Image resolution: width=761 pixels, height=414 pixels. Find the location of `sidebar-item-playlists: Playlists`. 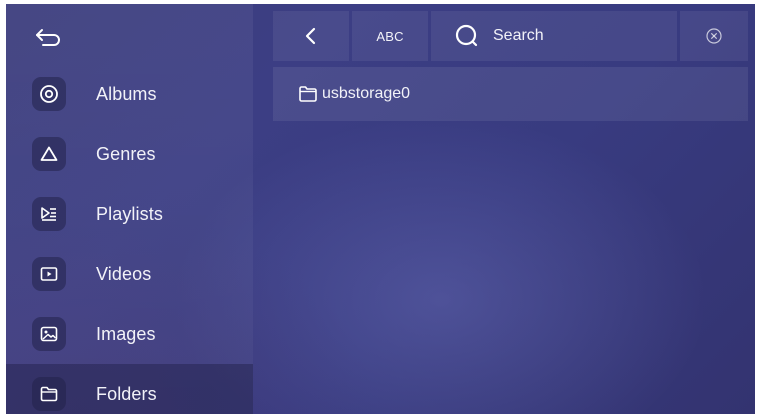

sidebar-item-playlists: Playlists is located at coordinates (129, 214).